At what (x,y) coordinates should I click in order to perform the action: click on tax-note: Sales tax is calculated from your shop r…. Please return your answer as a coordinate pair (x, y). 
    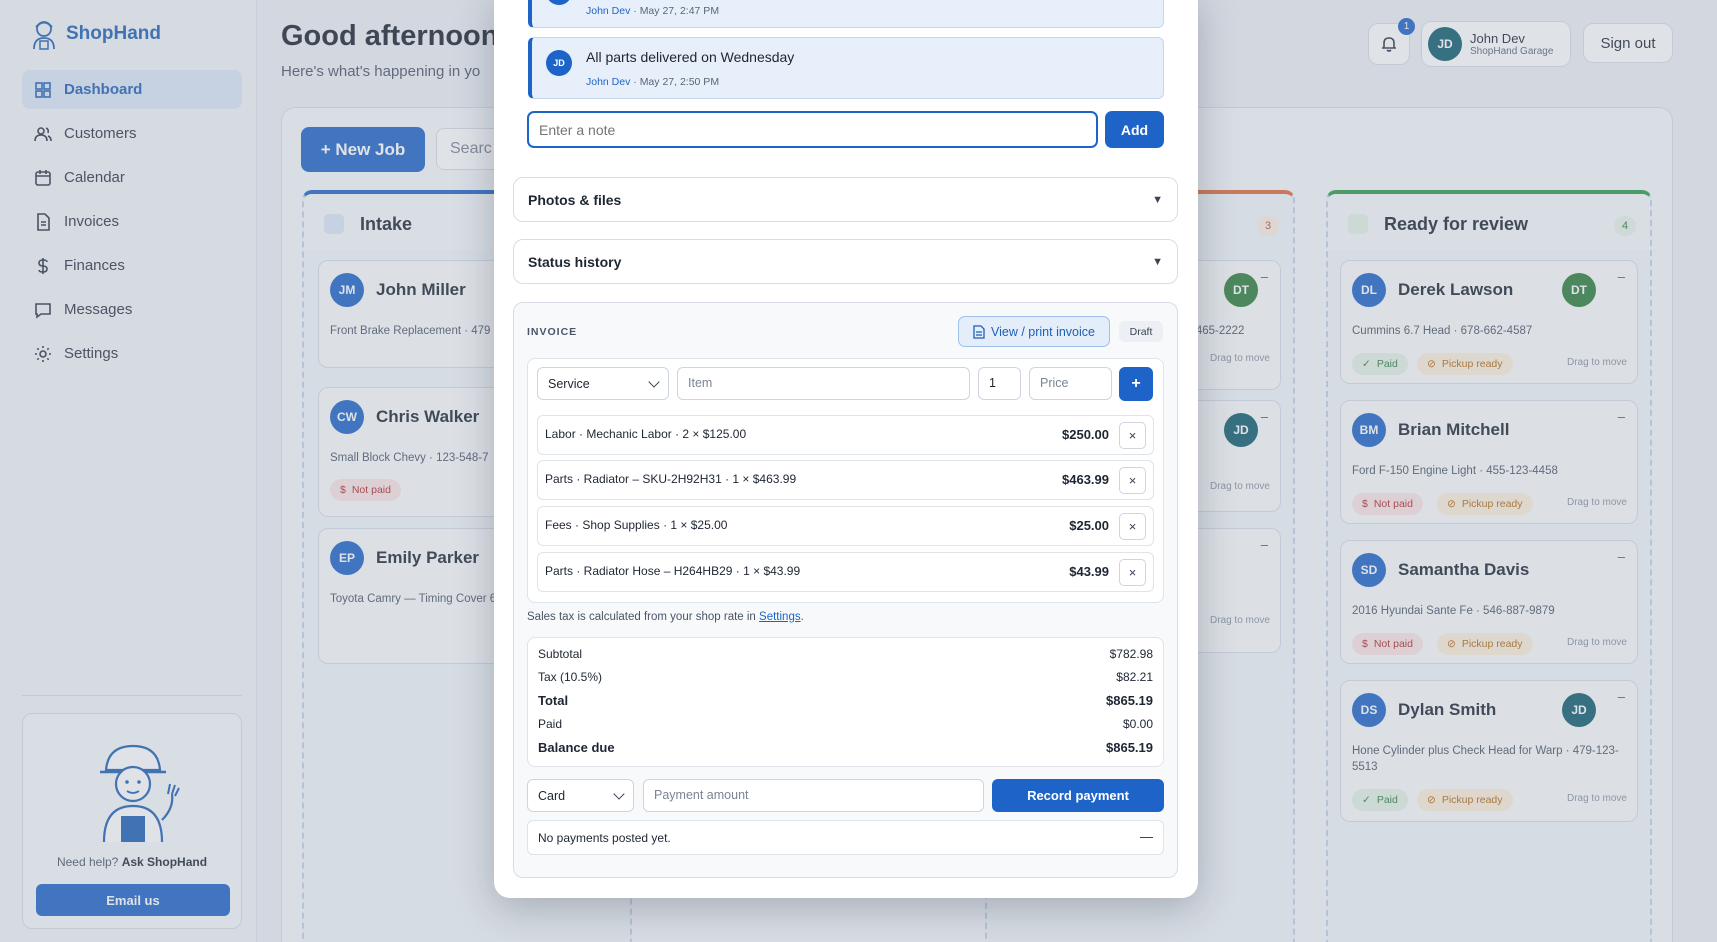
    Looking at the image, I should click on (665, 617).